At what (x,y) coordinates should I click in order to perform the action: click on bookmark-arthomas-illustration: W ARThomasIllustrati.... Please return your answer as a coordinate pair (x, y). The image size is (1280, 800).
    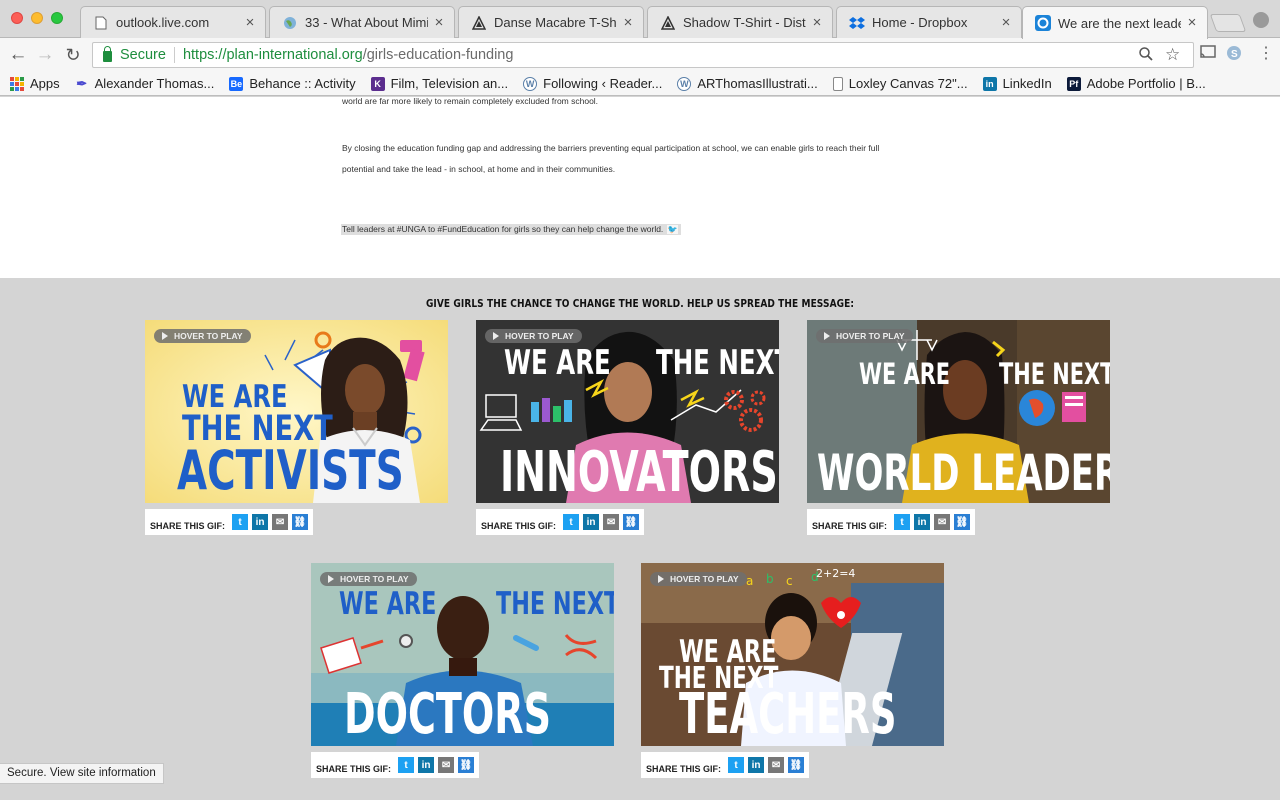
    Looking at the image, I should click on (747, 83).